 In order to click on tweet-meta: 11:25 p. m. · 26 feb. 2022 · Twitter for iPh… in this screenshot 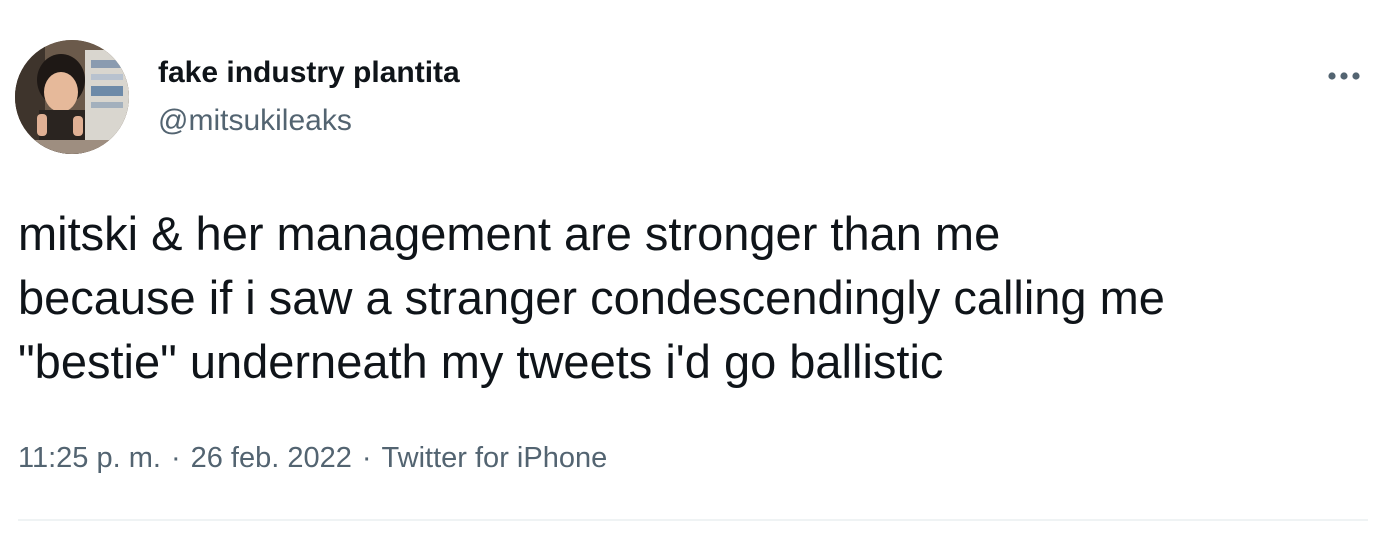, I will do `click(312, 458)`.